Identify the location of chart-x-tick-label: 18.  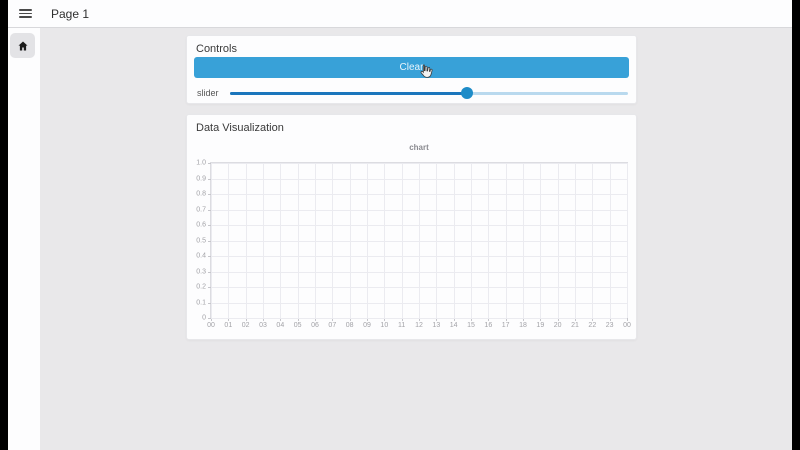
(523, 325).